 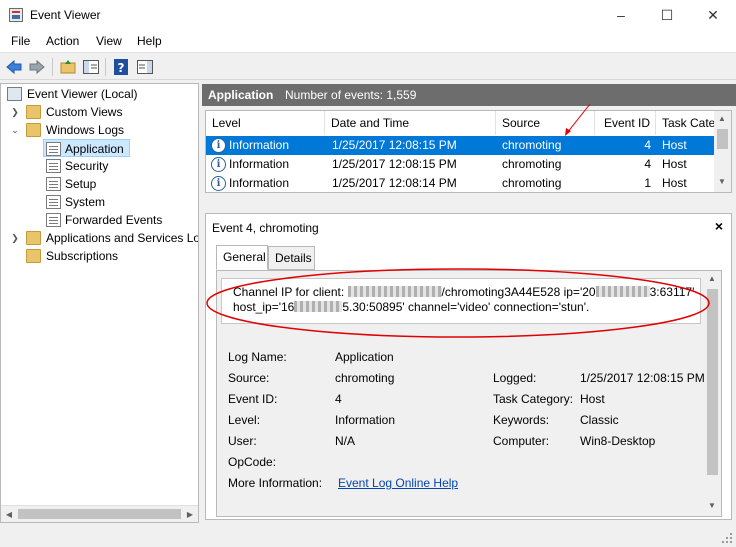 What do you see at coordinates (122, 238) in the screenshot?
I see `tree-item-label: Applications and Services Lo` at bounding box center [122, 238].